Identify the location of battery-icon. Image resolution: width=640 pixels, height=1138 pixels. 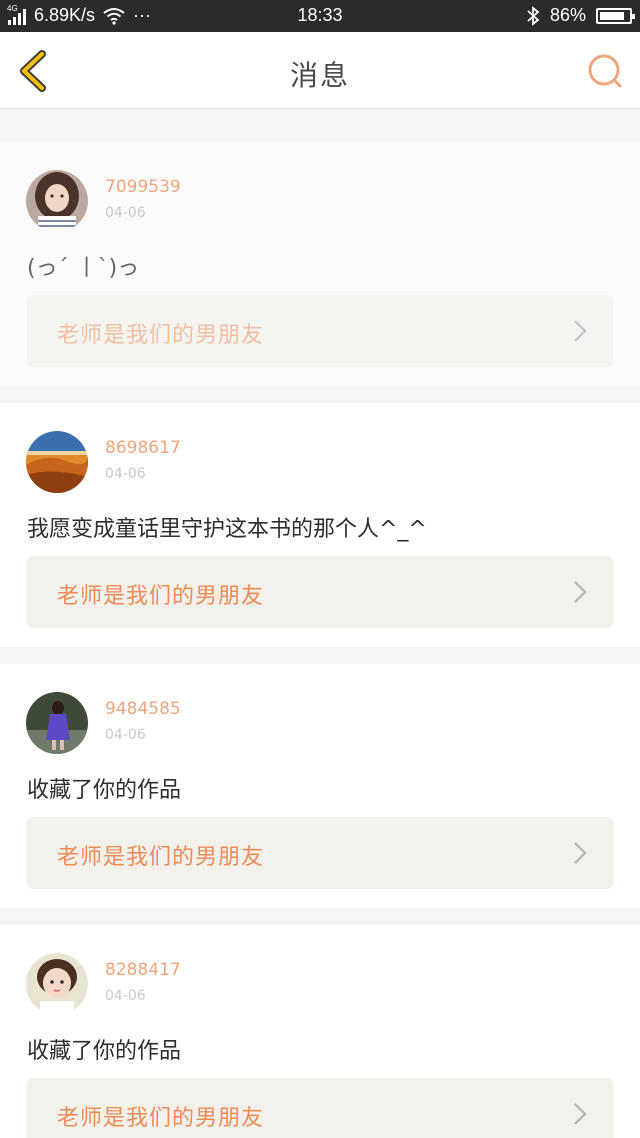
(615, 15).